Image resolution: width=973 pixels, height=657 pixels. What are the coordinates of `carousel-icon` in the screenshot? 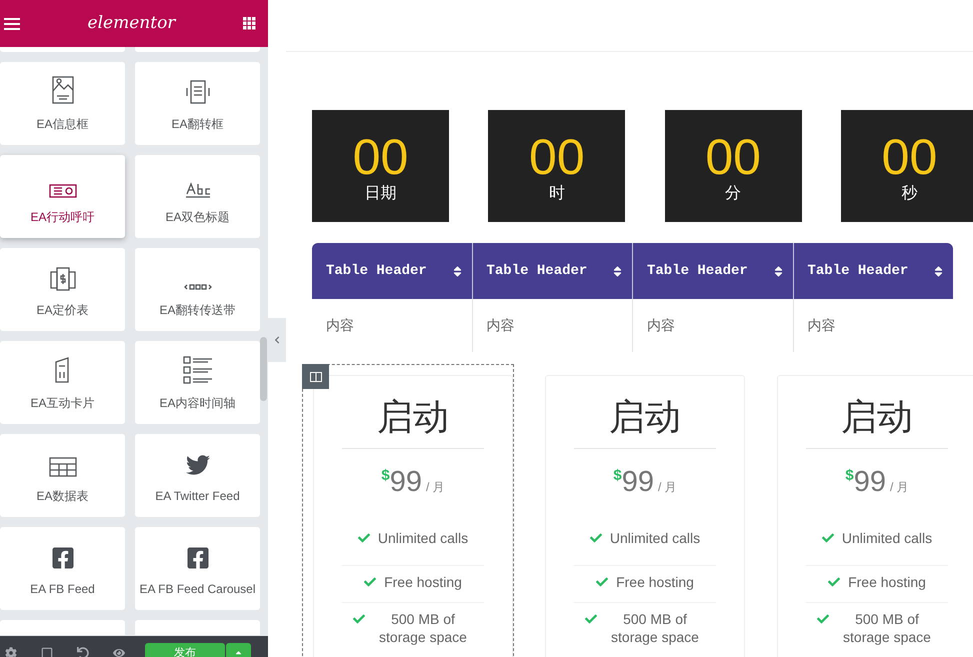 It's located at (198, 286).